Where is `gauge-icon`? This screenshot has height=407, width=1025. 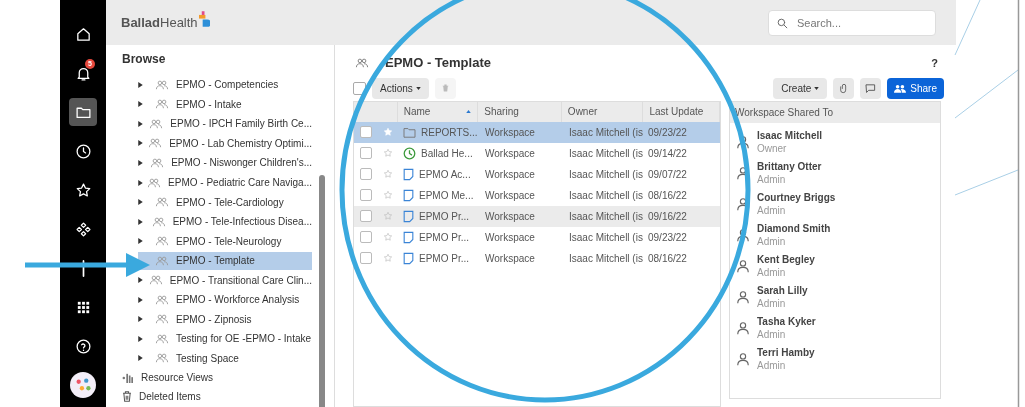
gauge-icon is located at coordinates (409, 153).